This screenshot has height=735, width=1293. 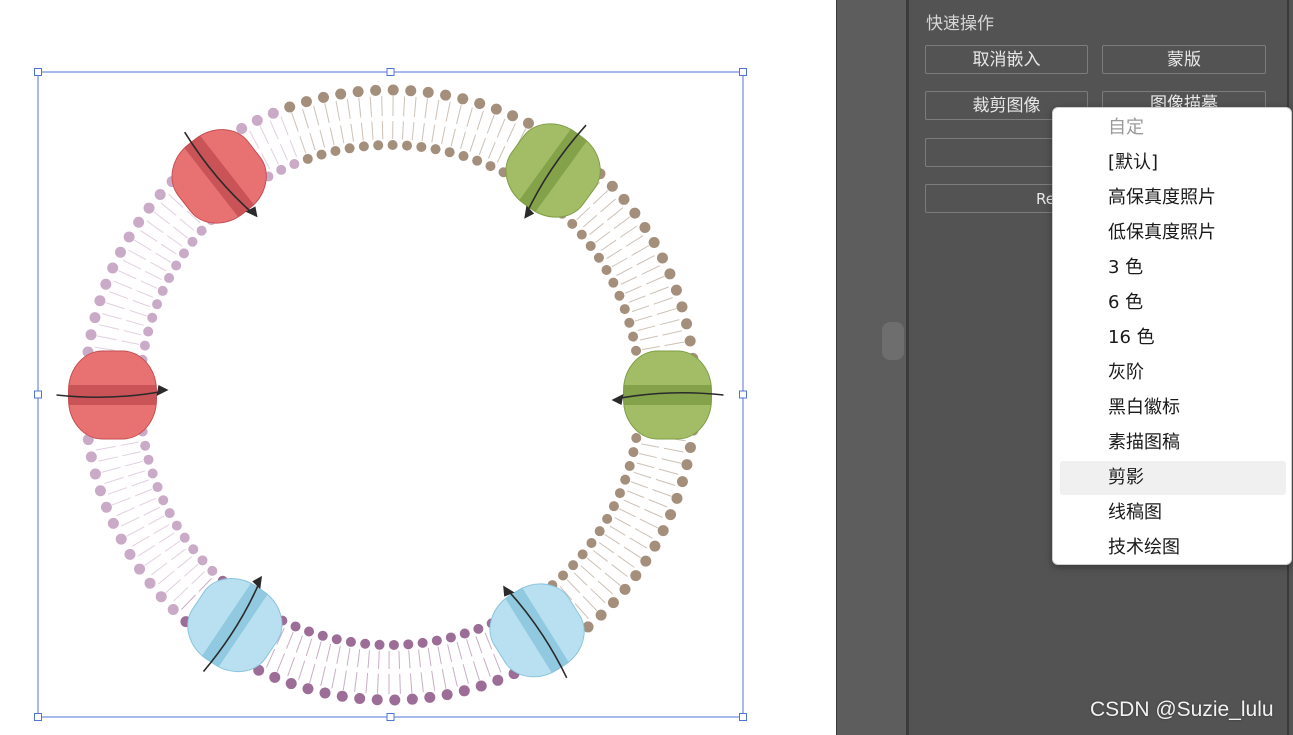 I want to click on menu-item-grayscale: 灰阶, so click(x=1173, y=373).